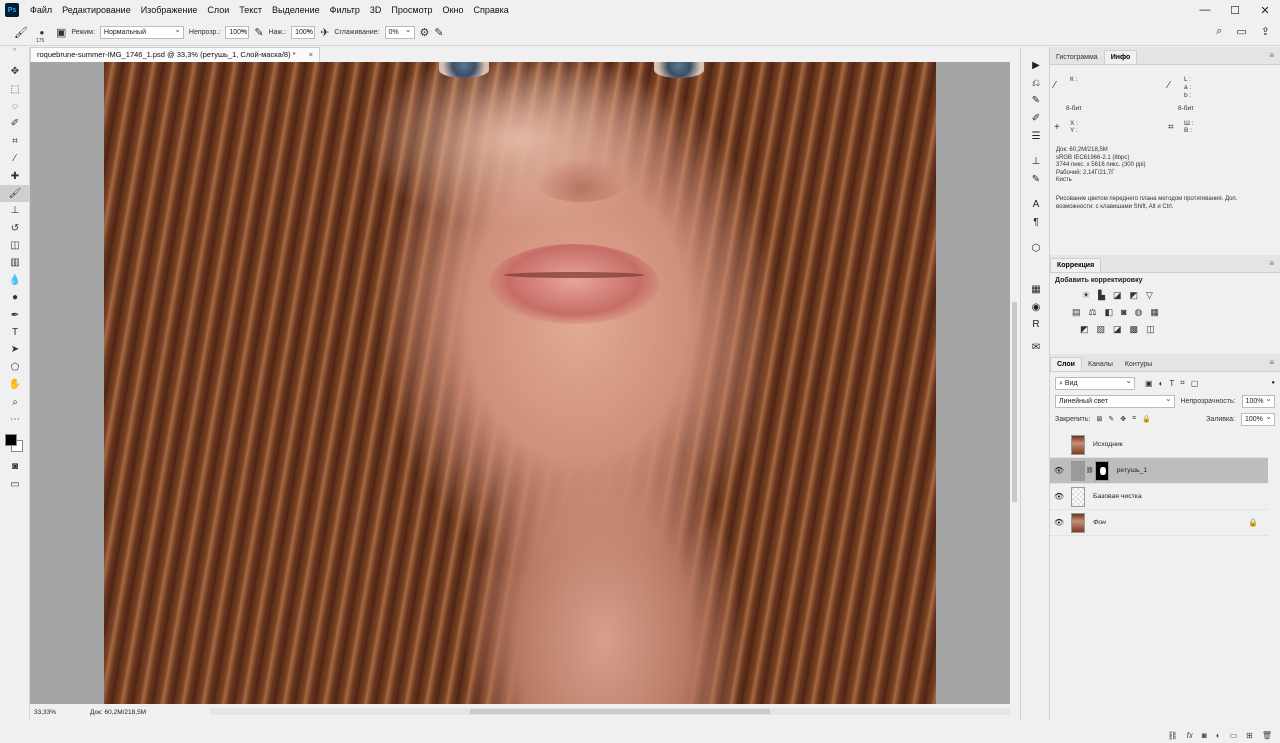 The image size is (1280, 743). I want to click on layer-row: 👁 ⛓ ретушь_1, so click(1159, 471).